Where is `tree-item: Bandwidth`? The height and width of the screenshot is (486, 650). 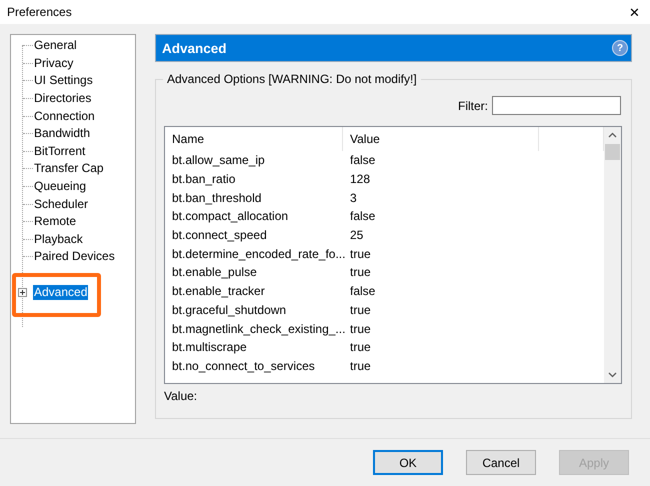
tree-item: Bandwidth is located at coordinates (62, 134).